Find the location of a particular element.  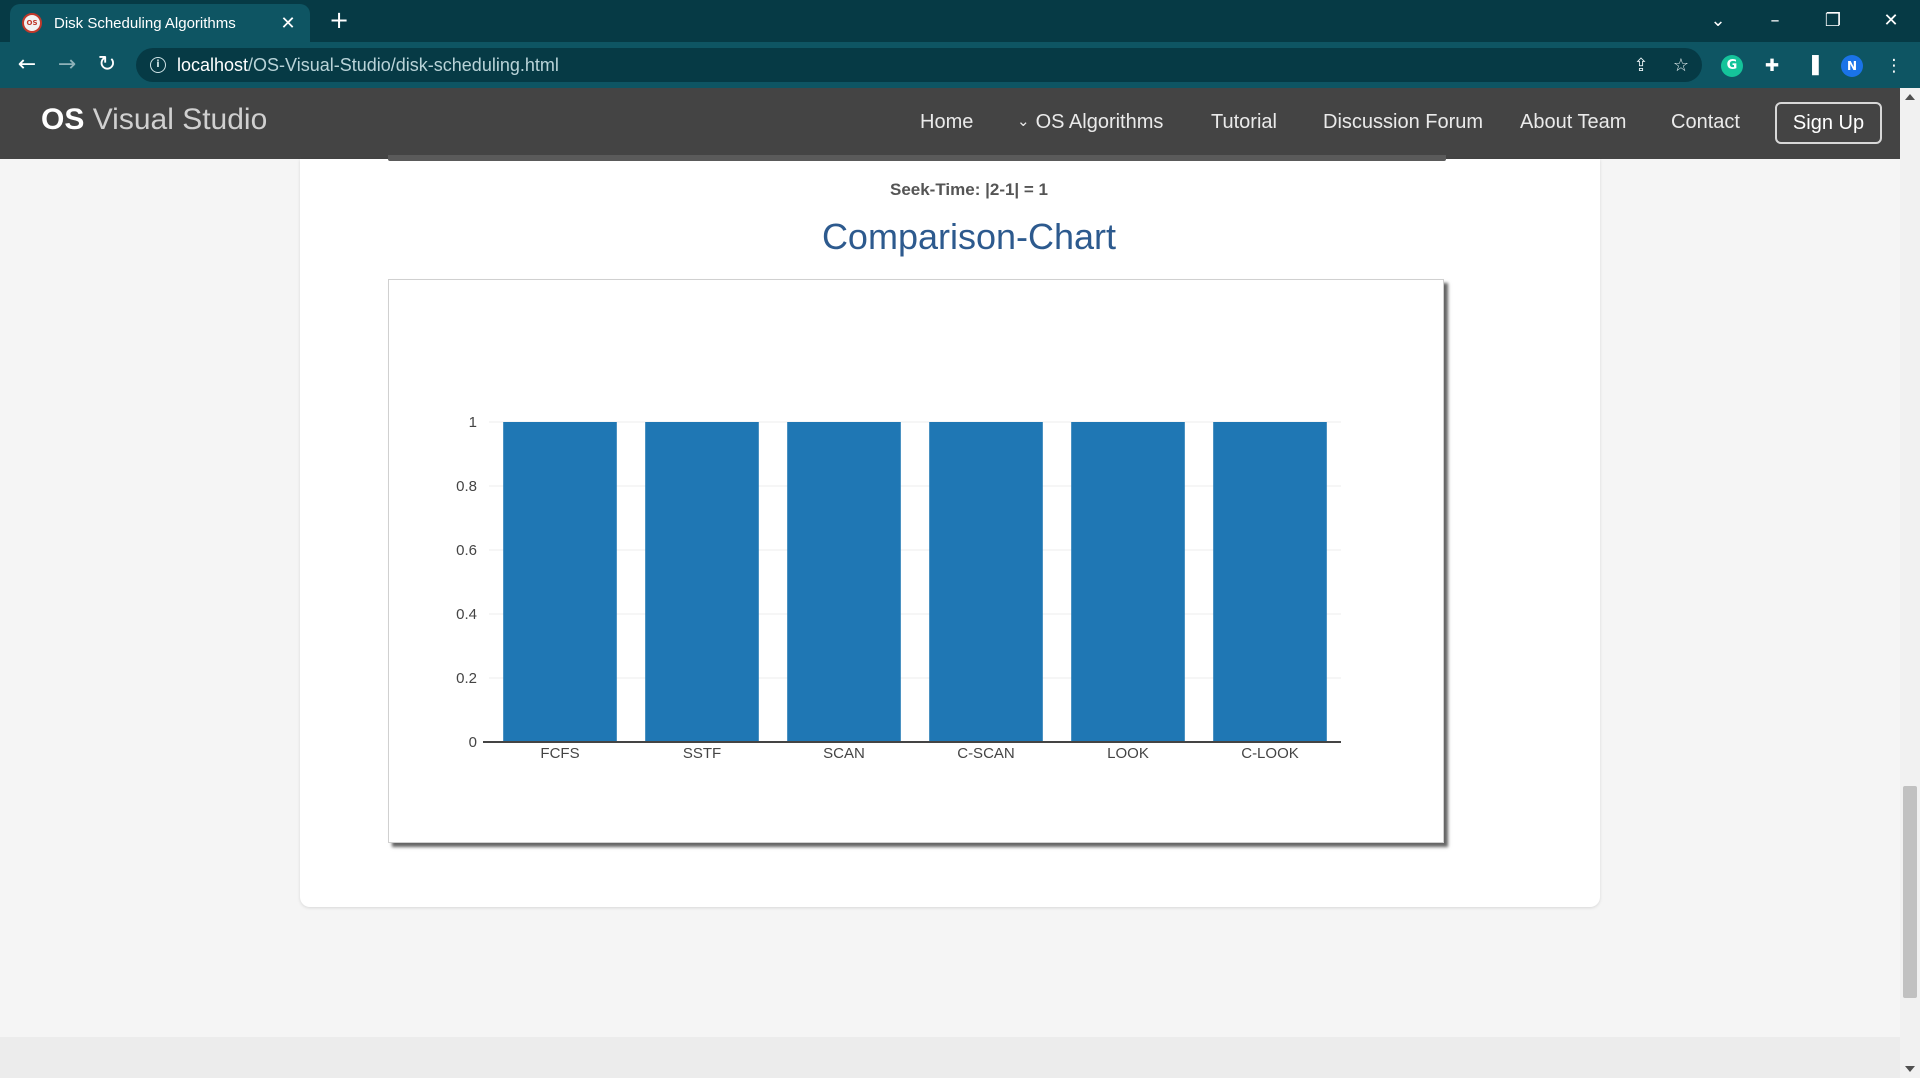

scrollbar-thumb is located at coordinates (1910, 892).